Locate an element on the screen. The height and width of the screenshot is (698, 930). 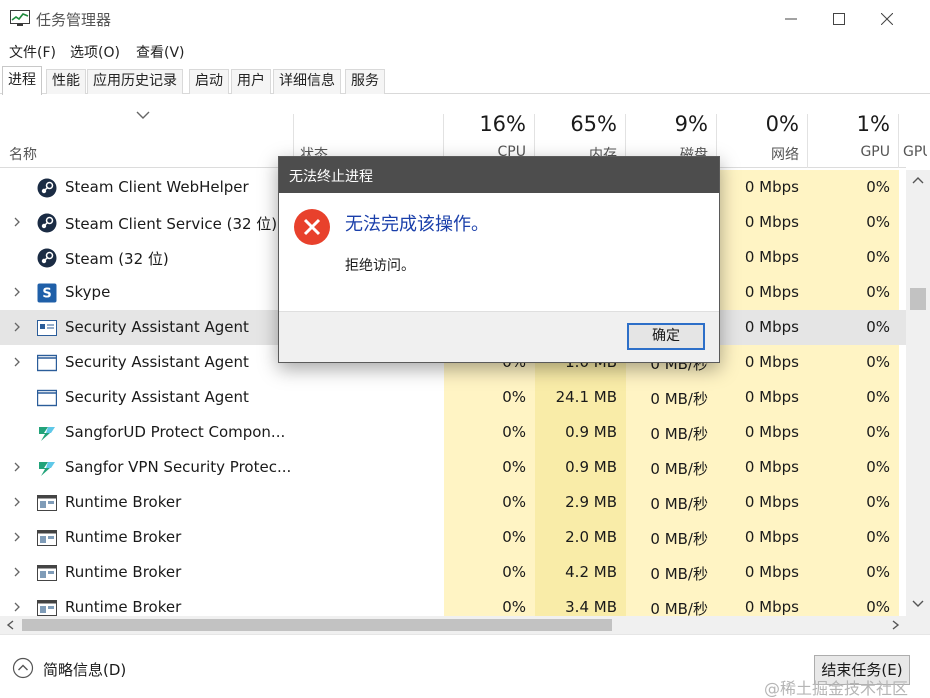
close-button is located at coordinates (887, 19).